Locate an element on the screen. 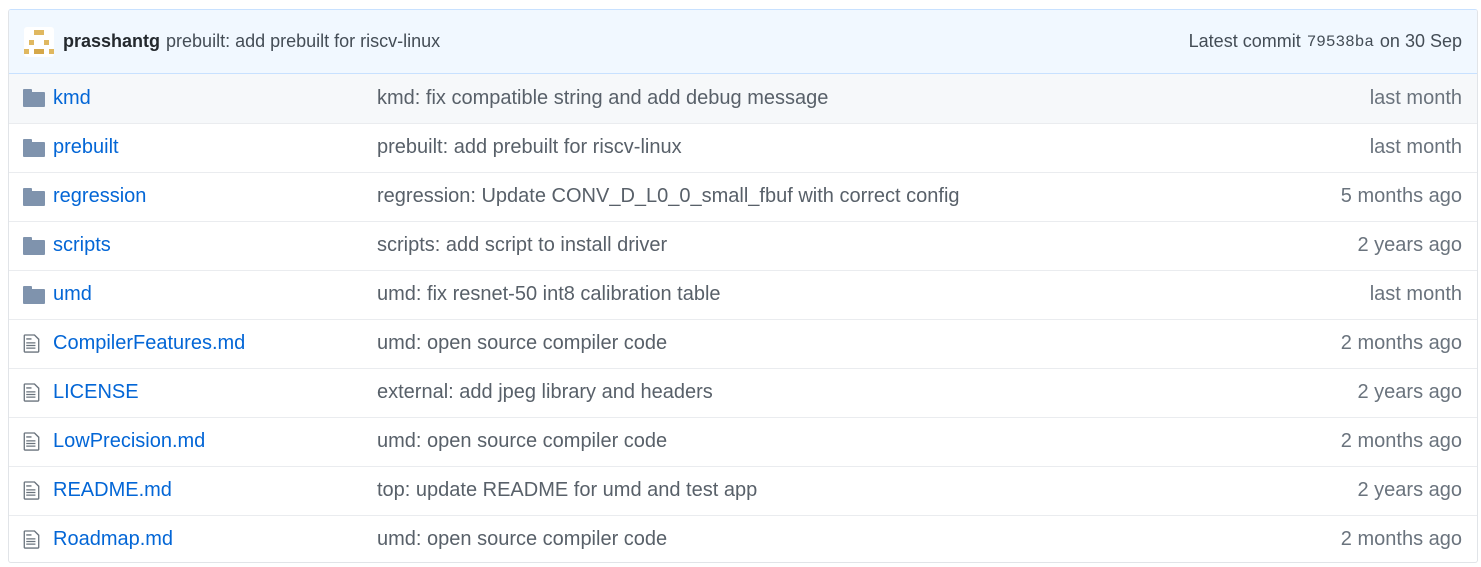  latest-commit-label: Latest commit is located at coordinates (1244, 41).